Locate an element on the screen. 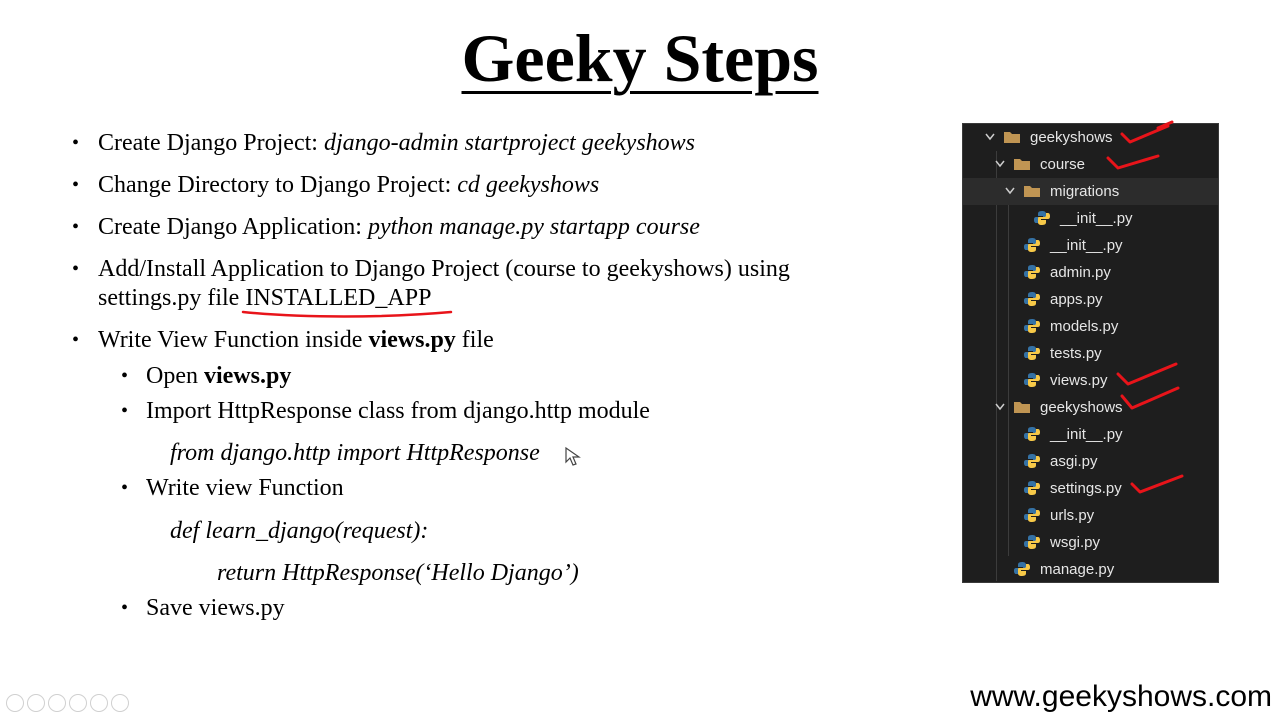 The height and width of the screenshot is (720, 1280). slides-icon is located at coordinates (78, 703).